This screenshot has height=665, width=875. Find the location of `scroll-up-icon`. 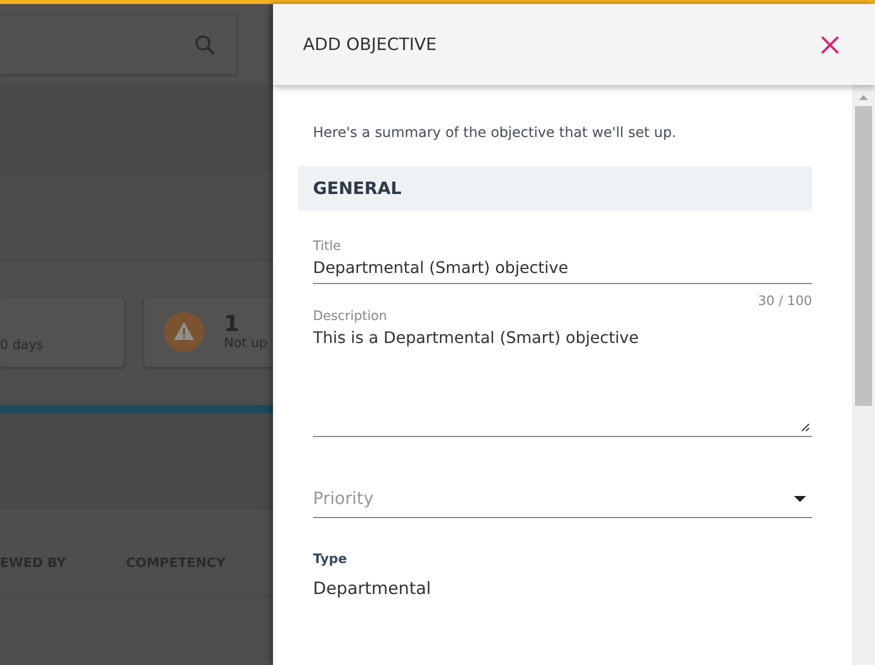

scroll-up-icon is located at coordinates (863, 97).